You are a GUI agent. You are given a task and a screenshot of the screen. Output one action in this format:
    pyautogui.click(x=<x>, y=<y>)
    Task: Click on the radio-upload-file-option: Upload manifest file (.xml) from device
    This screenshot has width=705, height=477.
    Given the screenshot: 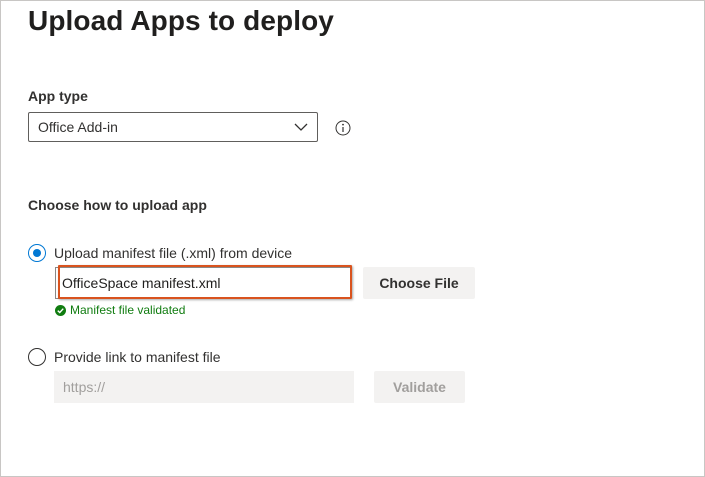 What is the action you would take?
    pyautogui.click(x=160, y=253)
    